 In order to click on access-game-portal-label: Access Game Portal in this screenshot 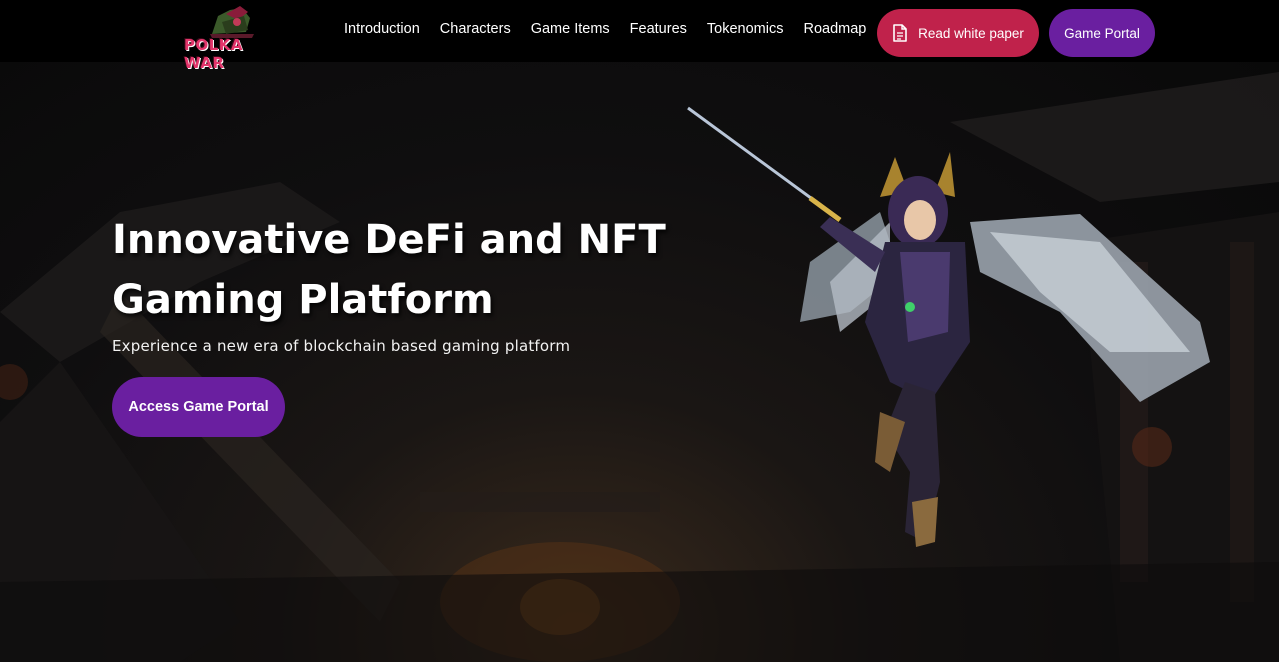, I will do `click(198, 407)`.